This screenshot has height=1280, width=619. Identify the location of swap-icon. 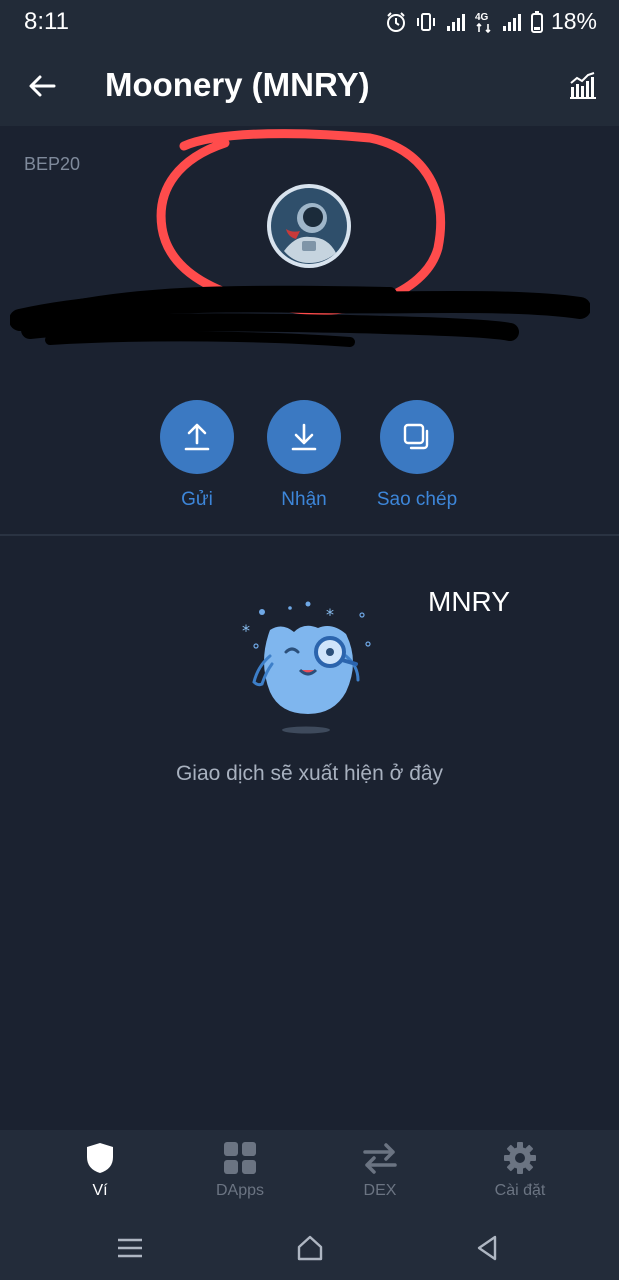
(380, 1158).